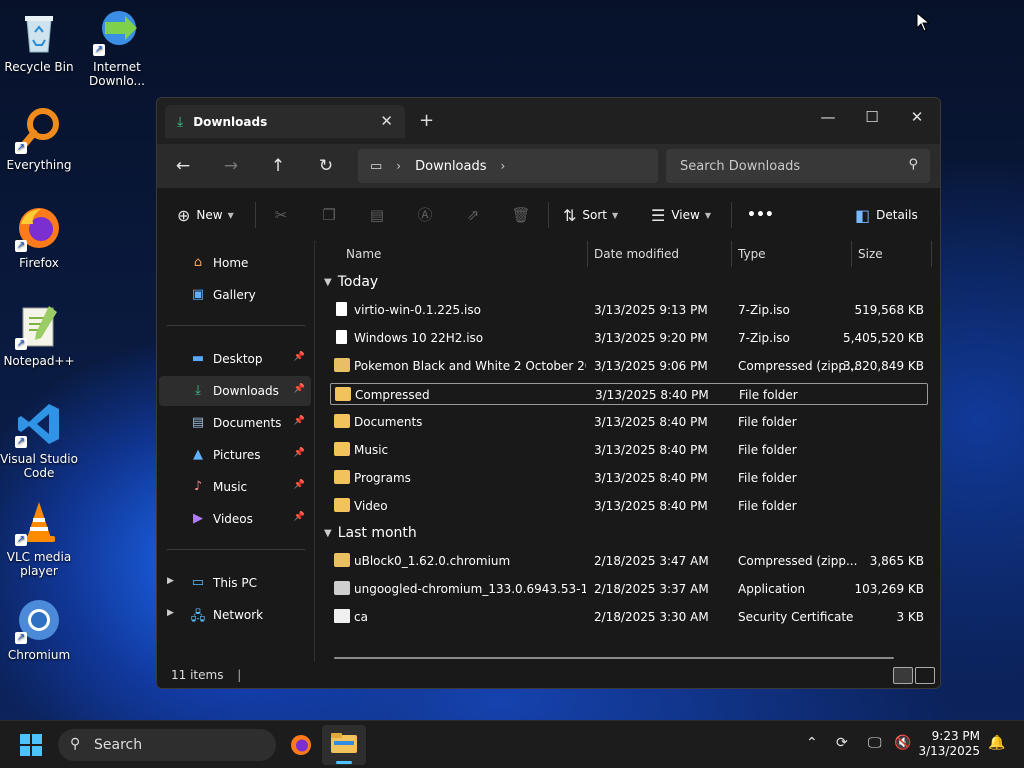 The width and height of the screenshot is (1024, 768). I want to click on file-name: Video, so click(371, 506).